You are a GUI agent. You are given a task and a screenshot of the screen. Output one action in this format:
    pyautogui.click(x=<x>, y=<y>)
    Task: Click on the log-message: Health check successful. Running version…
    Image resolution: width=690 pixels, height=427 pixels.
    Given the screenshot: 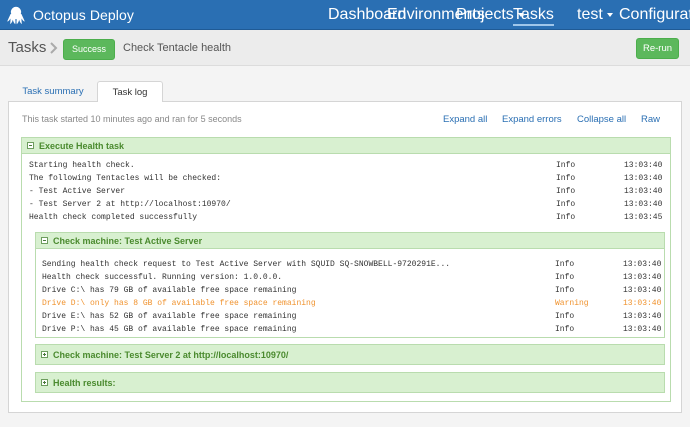 What is the action you would take?
    pyautogui.click(x=162, y=277)
    